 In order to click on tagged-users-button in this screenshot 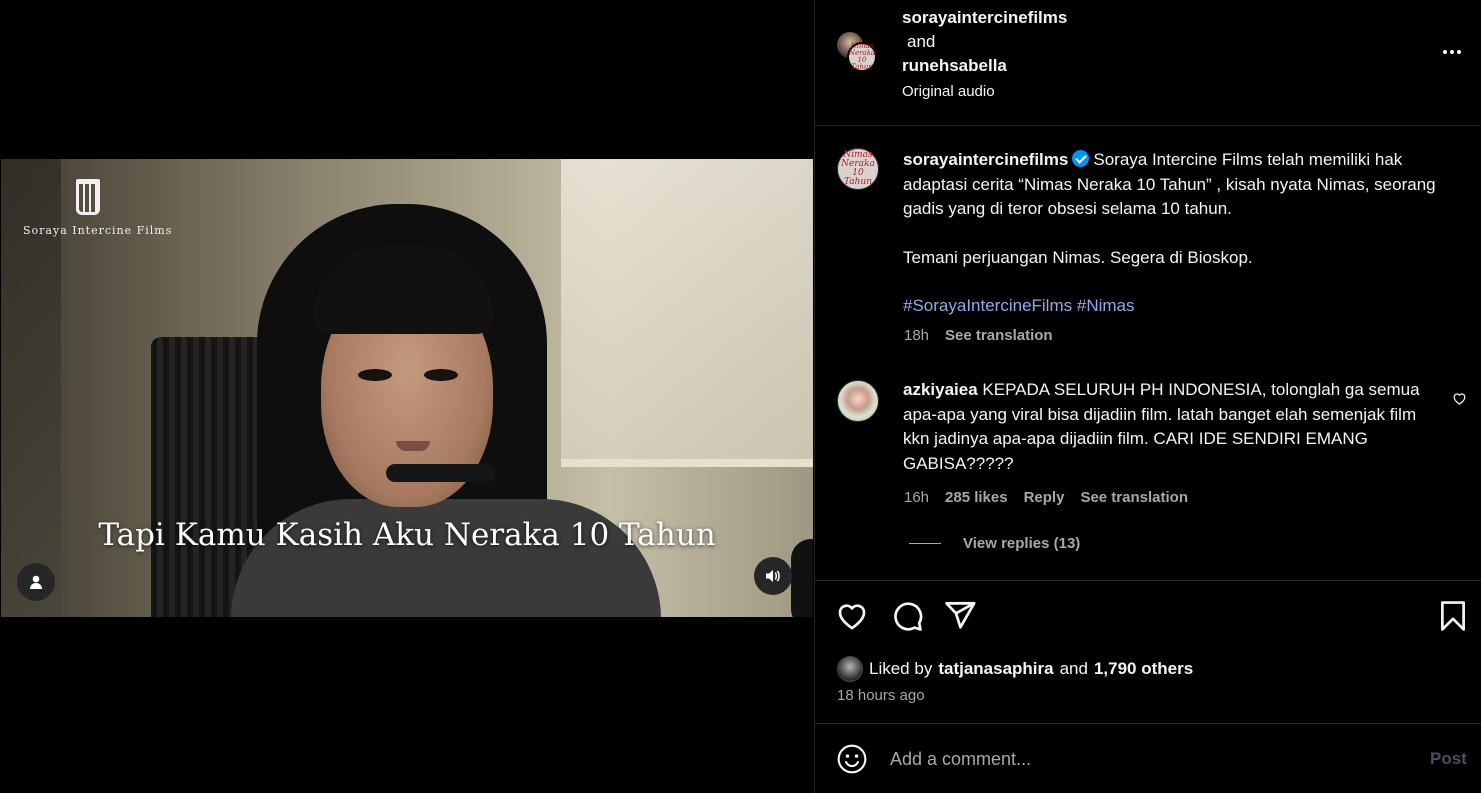, I will do `click(36, 582)`.